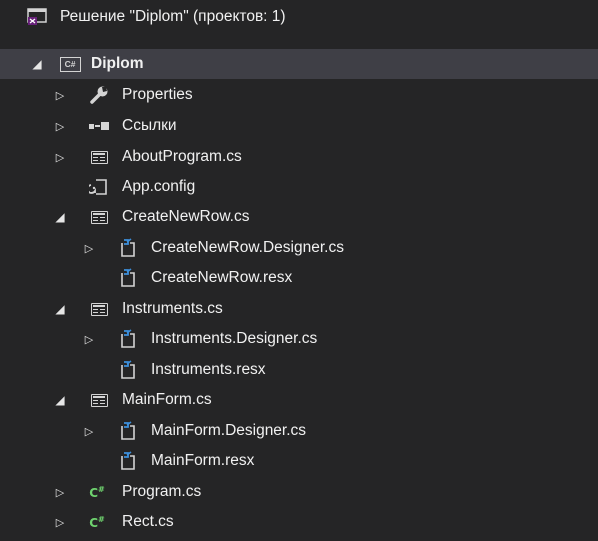 This screenshot has height=541, width=598. I want to click on tree-row-solution: Решение "Diplom" (проектов: 1), so click(299, 17).